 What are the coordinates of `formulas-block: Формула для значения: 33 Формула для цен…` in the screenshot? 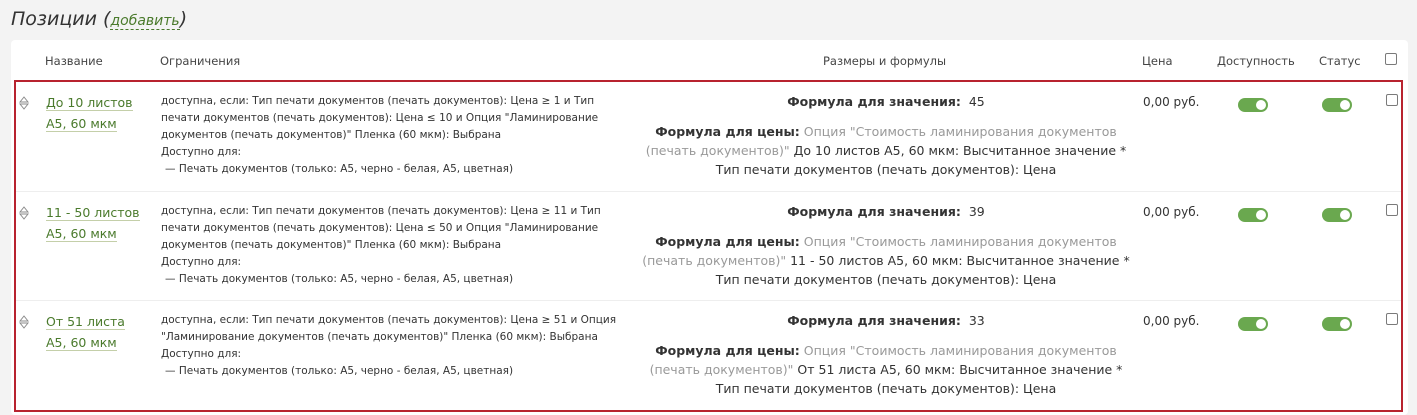 It's located at (886, 354).